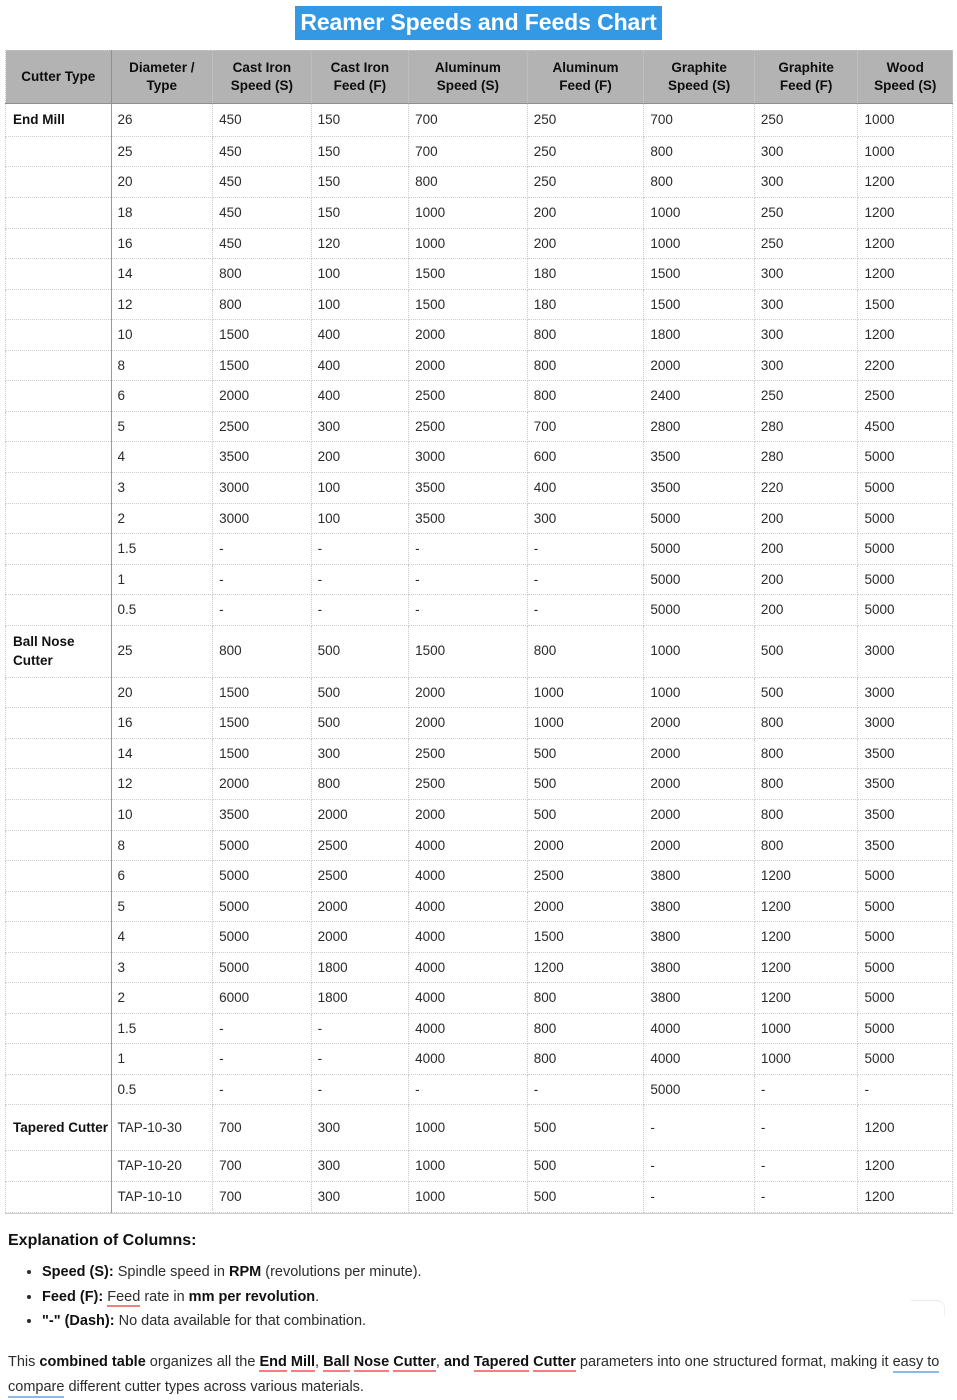 This screenshot has height=1400, width=957. Describe the element at coordinates (162, 335) in the screenshot. I see `cell-0: 10` at that location.